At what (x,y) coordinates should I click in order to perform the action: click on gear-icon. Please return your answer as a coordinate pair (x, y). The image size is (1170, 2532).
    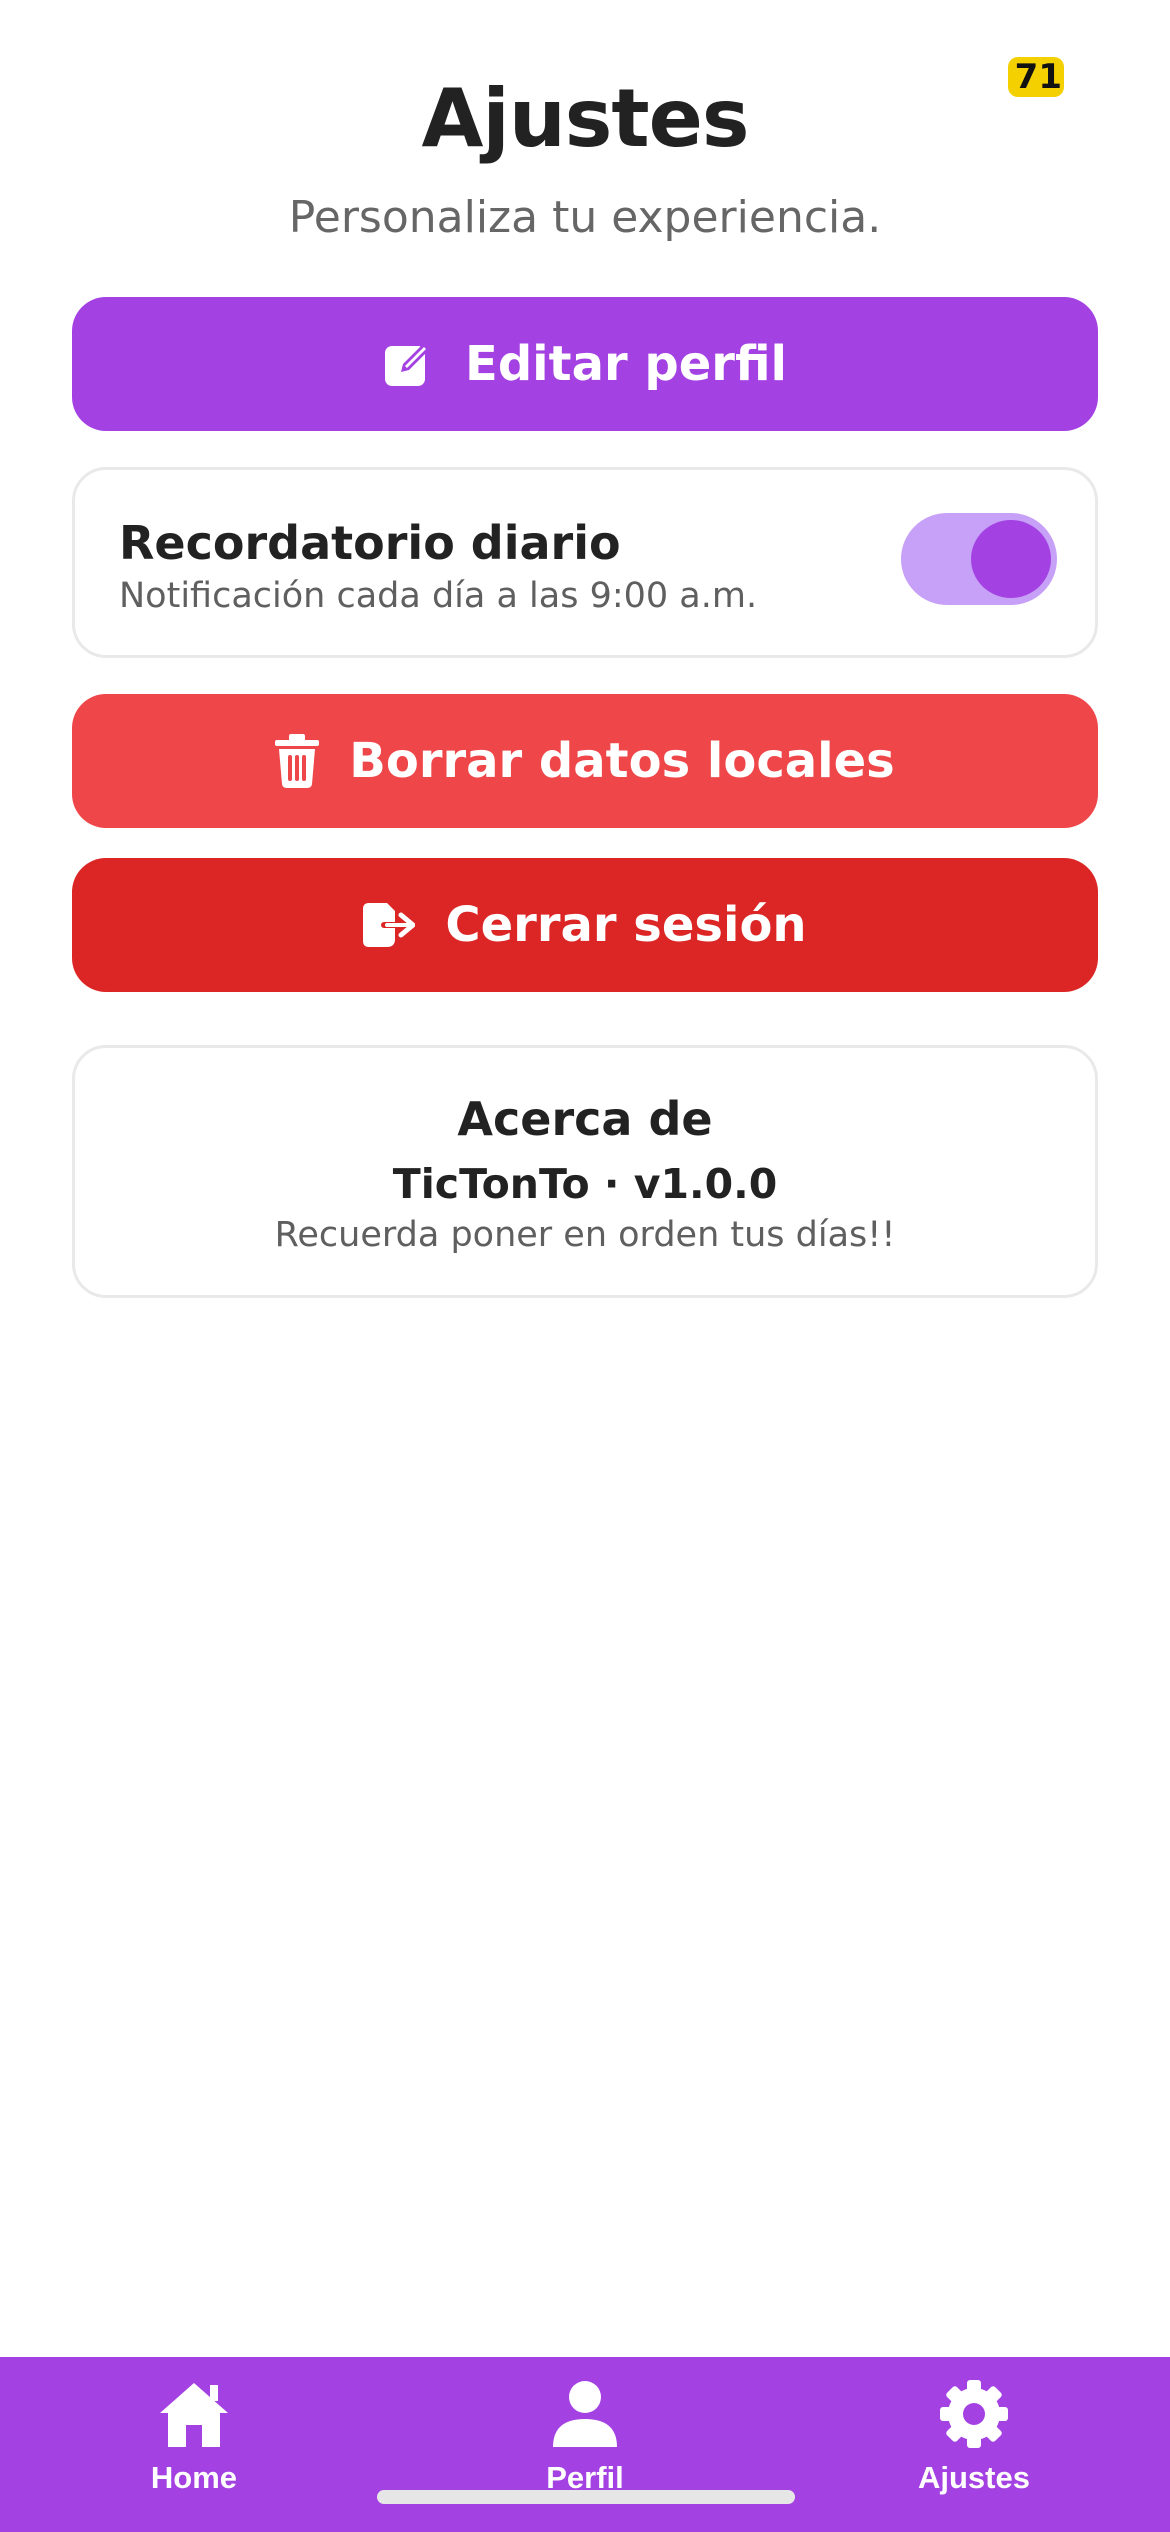
    Looking at the image, I should click on (974, 2416).